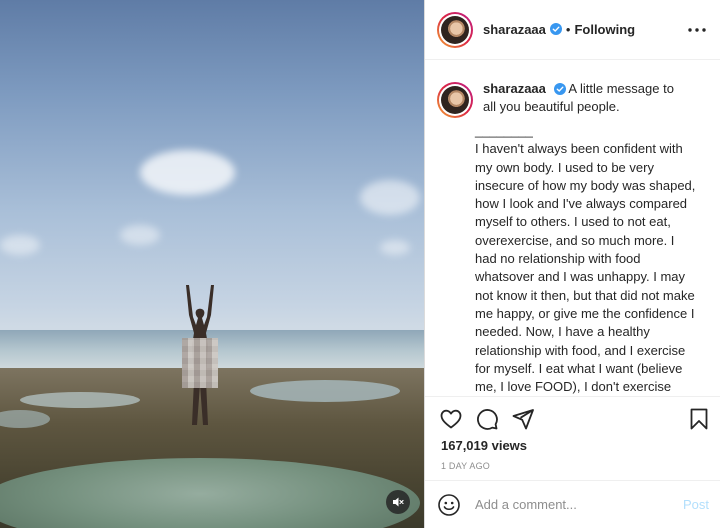 This screenshot has height=528, width=720. I want to click on censor-blur, so click(200, 363).